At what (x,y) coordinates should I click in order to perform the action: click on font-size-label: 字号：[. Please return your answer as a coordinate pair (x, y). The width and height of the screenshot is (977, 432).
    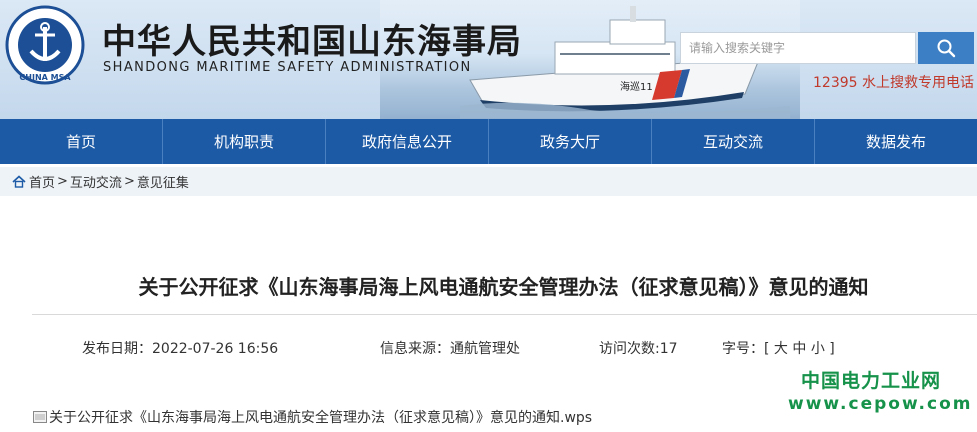
    Looking at the image, I should click on (746, 349).